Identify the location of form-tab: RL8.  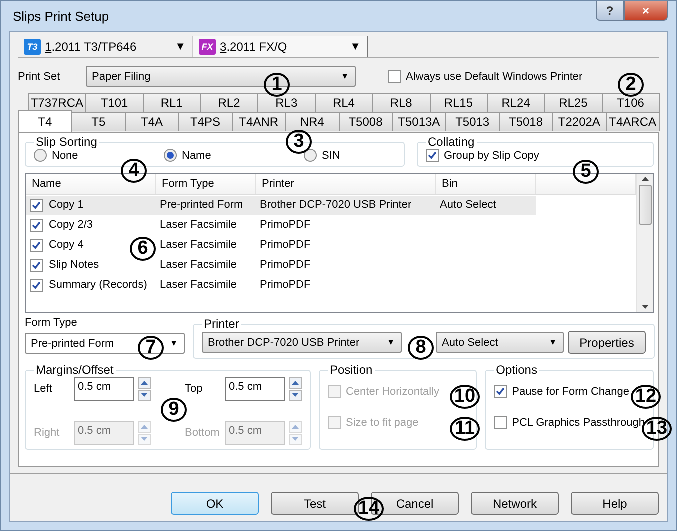
(401, 102).